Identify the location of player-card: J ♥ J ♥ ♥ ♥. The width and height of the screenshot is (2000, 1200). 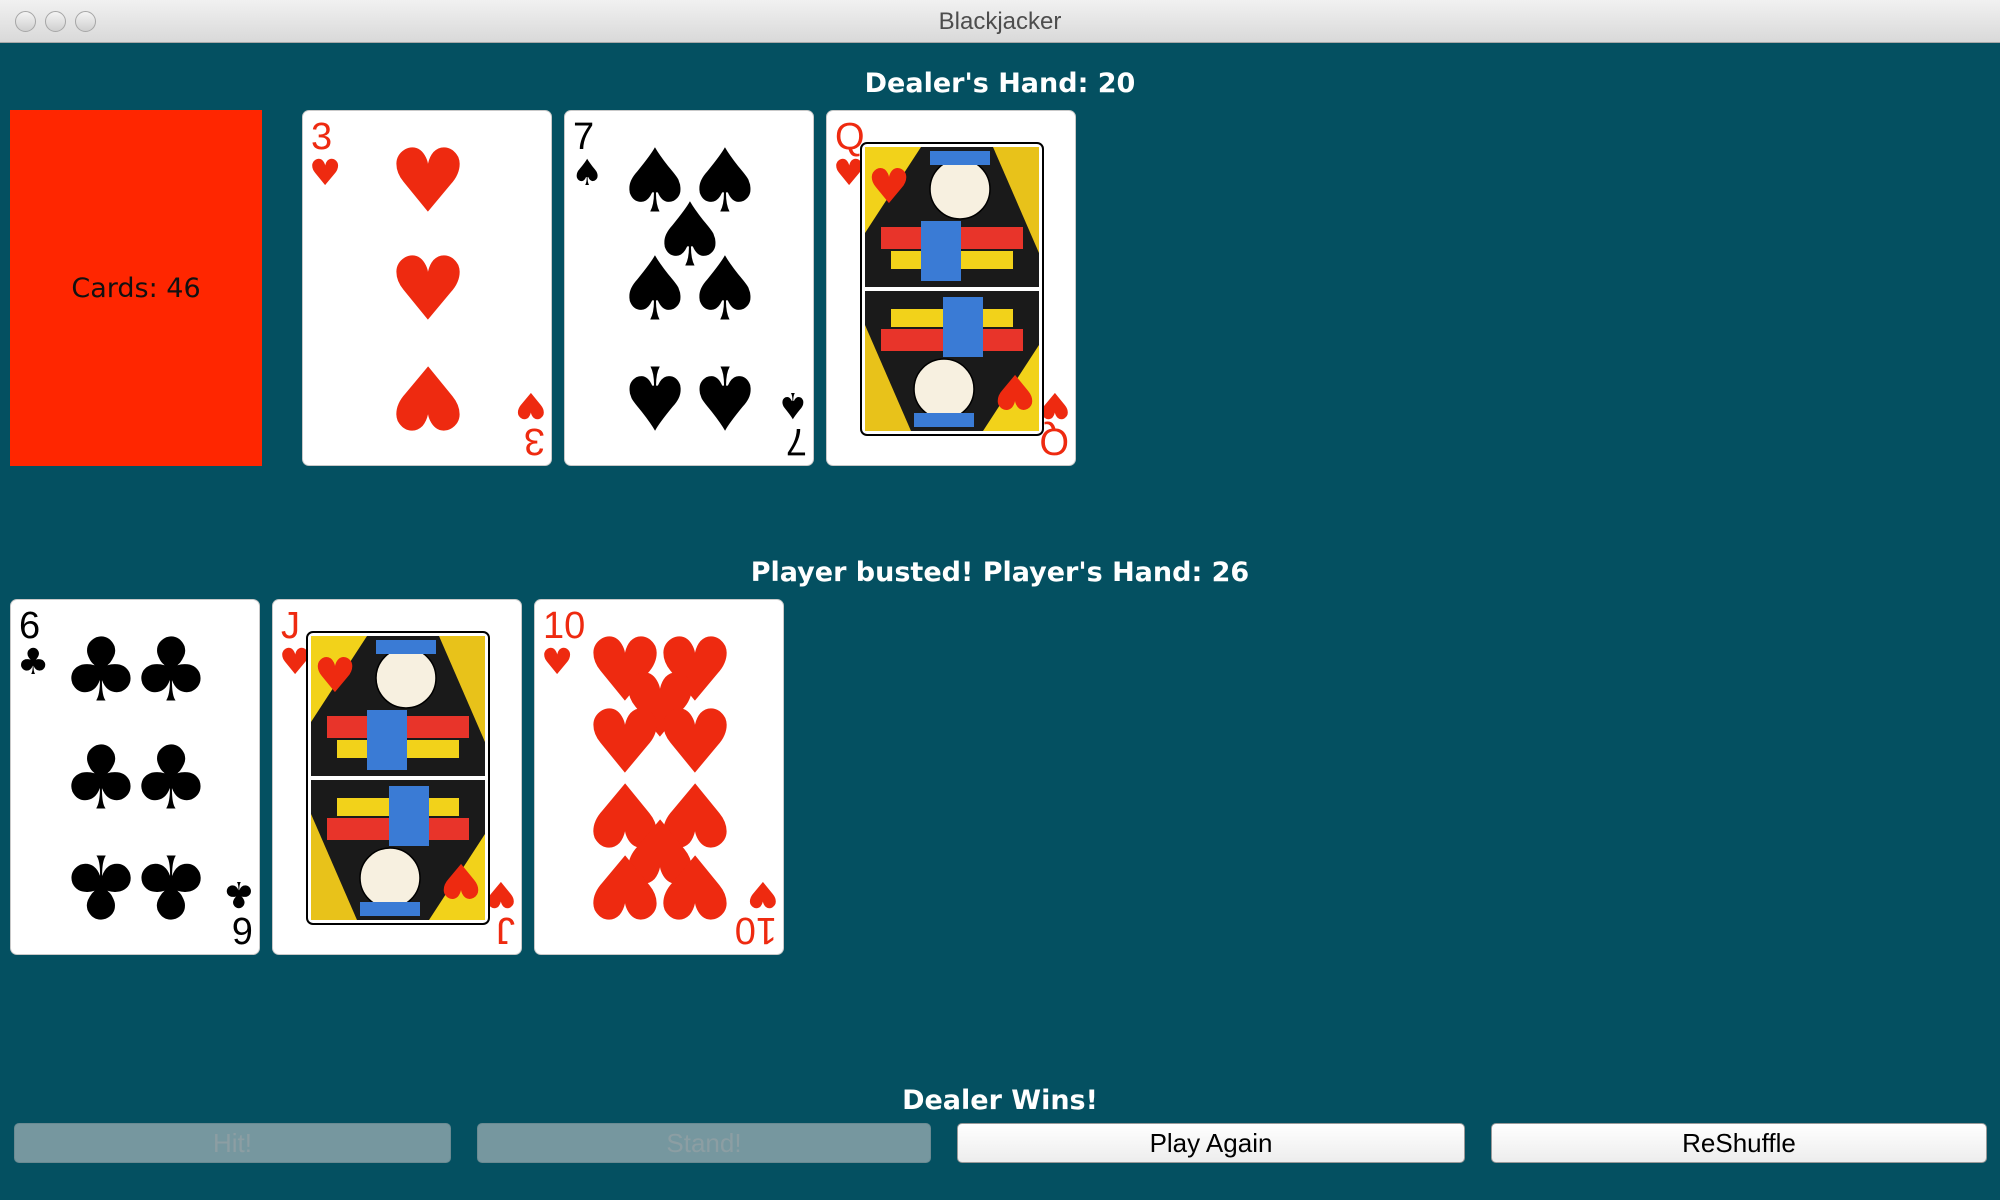
(397, 777).